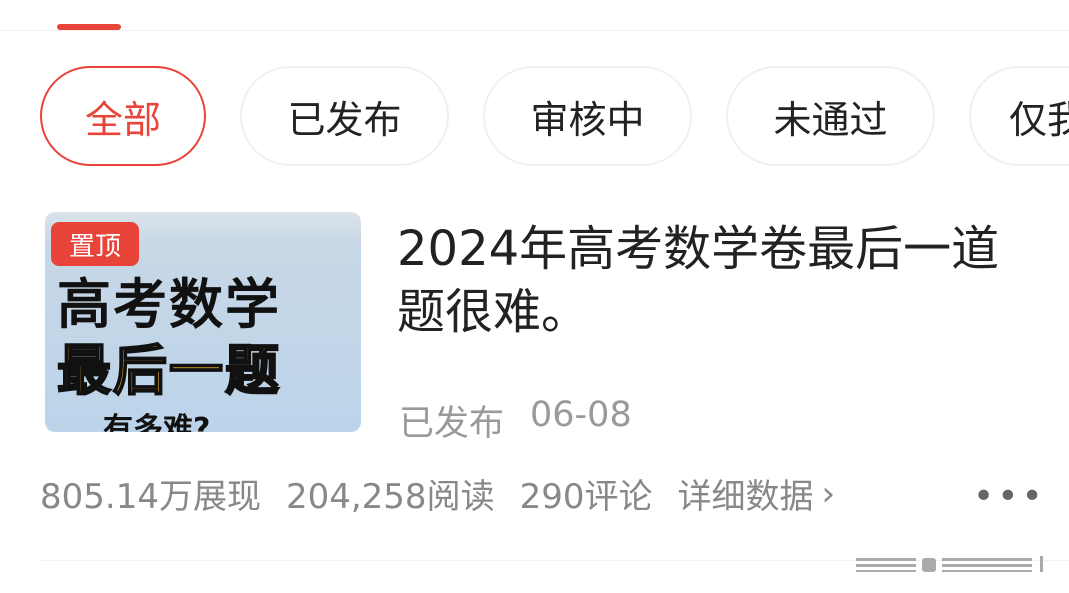 Image resolution: width=1069 pixels, height=593 pixels. I want to click on article-date: 06-08, so click(581, 415).